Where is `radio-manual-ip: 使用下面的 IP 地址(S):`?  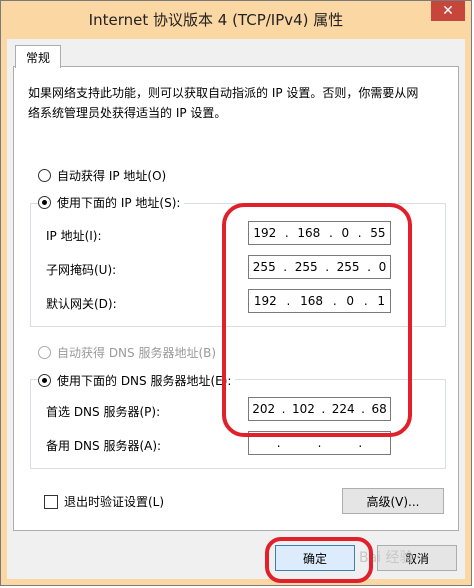
radio-manual-ip: 使用下面的 IP 地址(S): is located at coordinates (111, 202).